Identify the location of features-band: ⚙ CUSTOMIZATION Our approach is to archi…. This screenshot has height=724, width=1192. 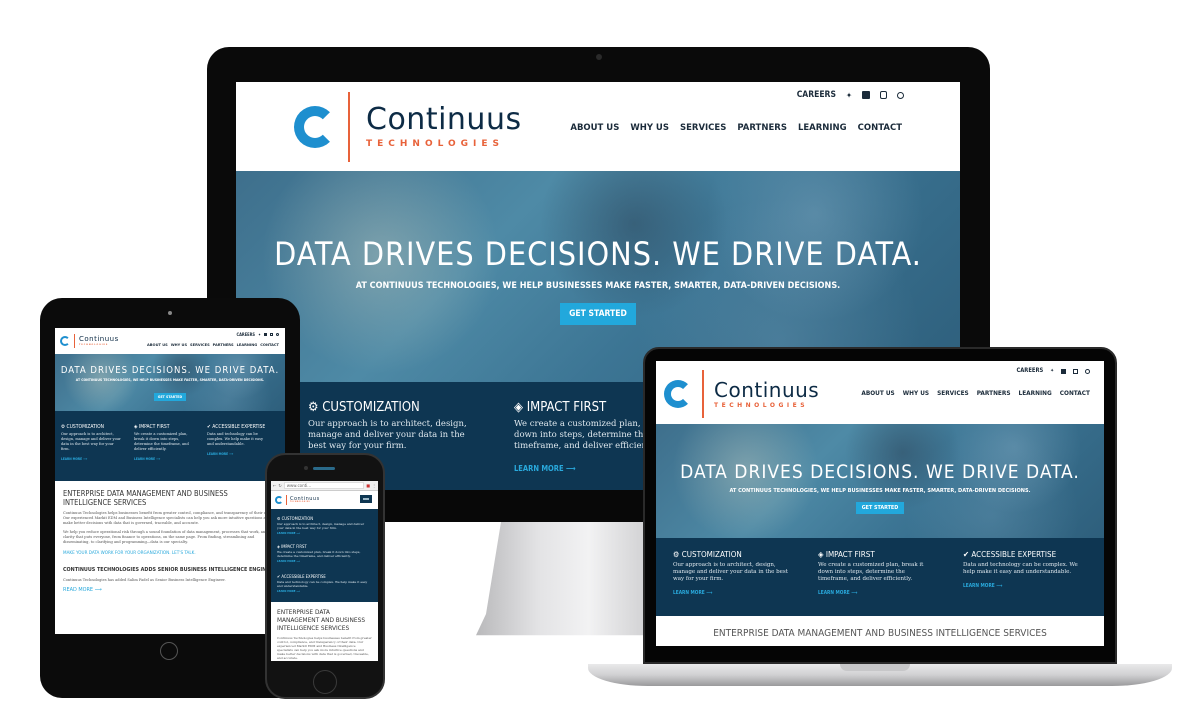
(170, 446).